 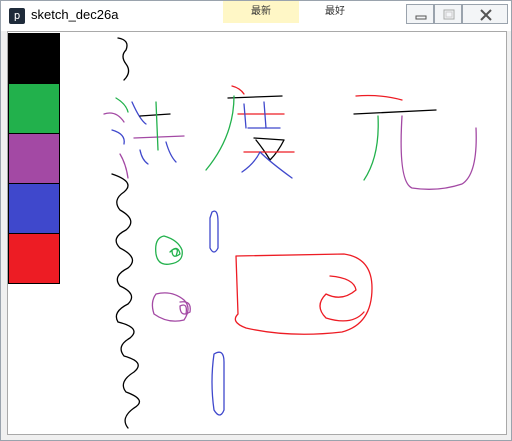 What do you see at coordinates (421, 17) in the screenshot?
I see `minimize-icon` at bounding box center [421, 17].